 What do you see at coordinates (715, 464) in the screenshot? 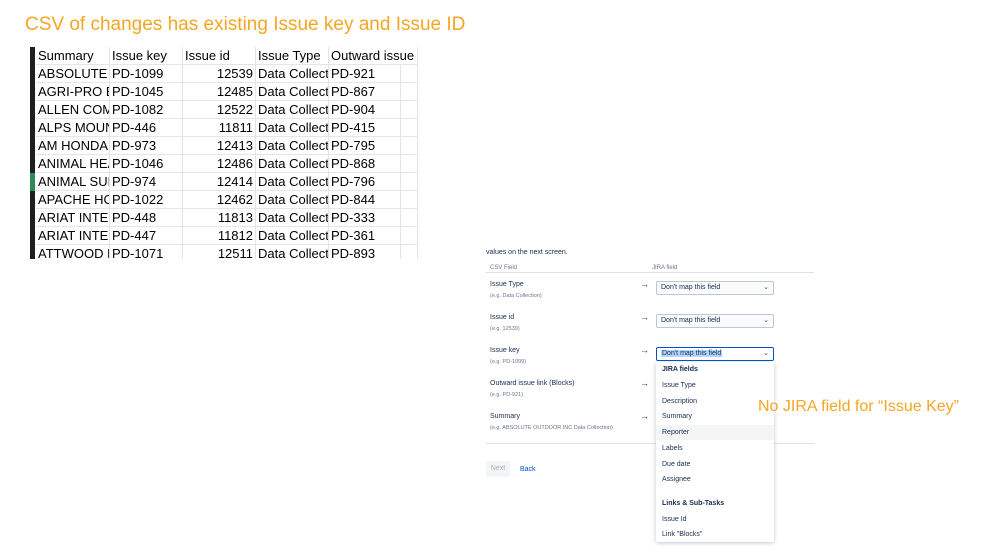
I see `dropdown-option: Due date` at bounding box center [715, 464].